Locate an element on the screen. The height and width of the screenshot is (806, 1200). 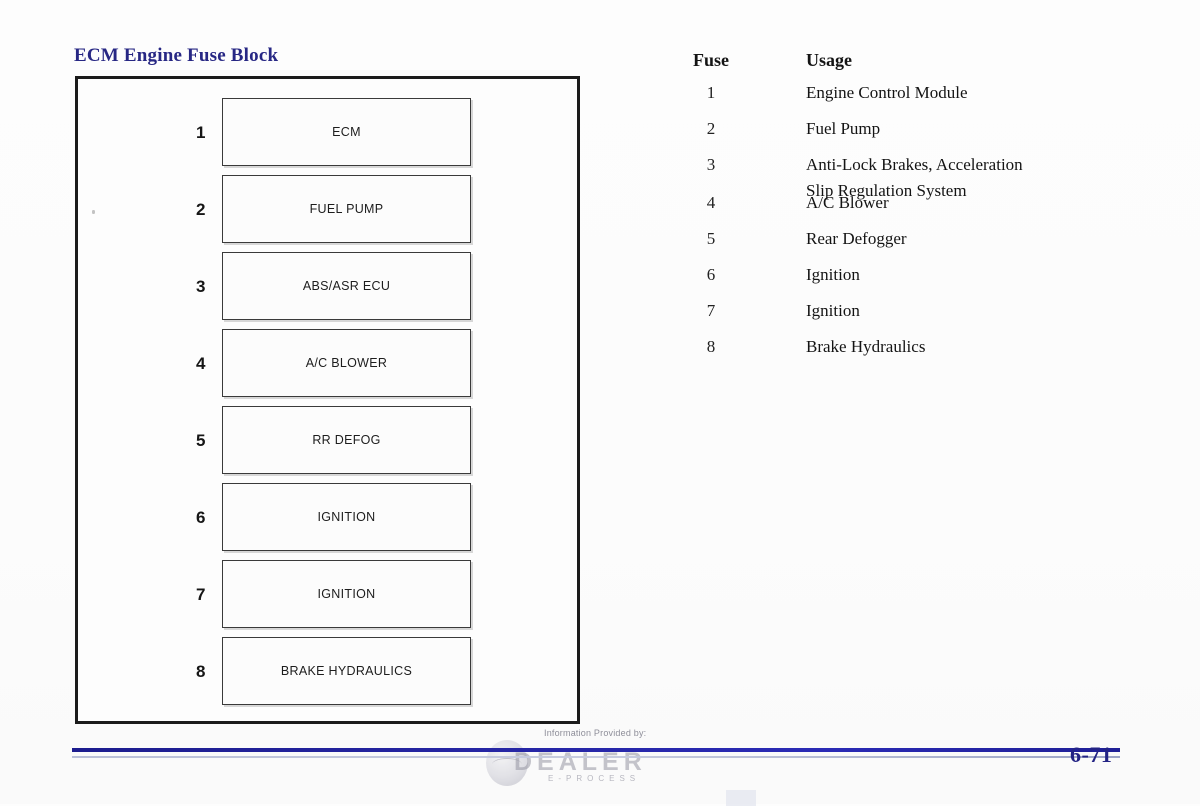
table-row: 6 Ignition is located at coordinates (916, 274).